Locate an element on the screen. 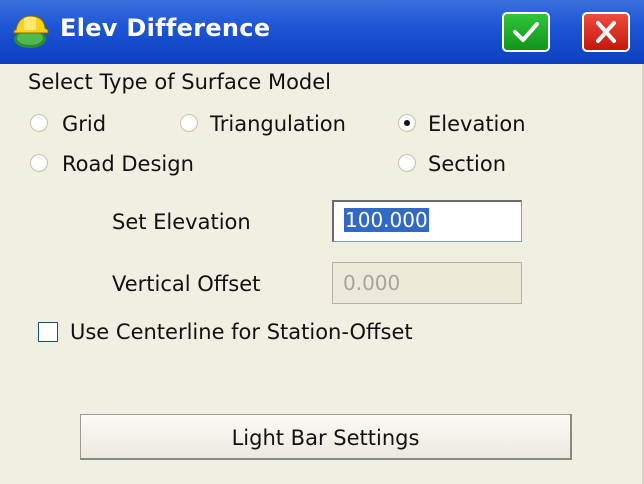  surface-model-heading: Select Type of Surface Model is located at coordinates (180, 82).